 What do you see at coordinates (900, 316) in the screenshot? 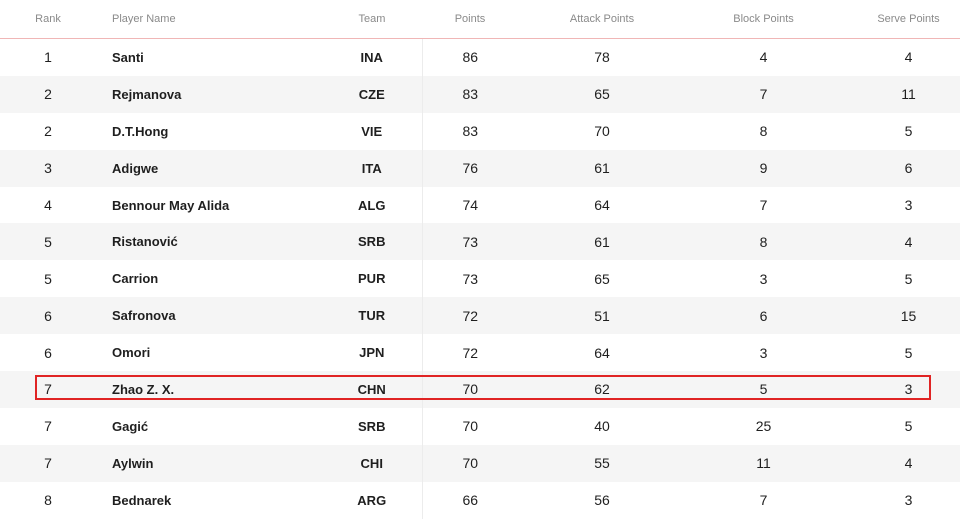
I see `serve-points-cell: 15` at bounding box center [900, 316].